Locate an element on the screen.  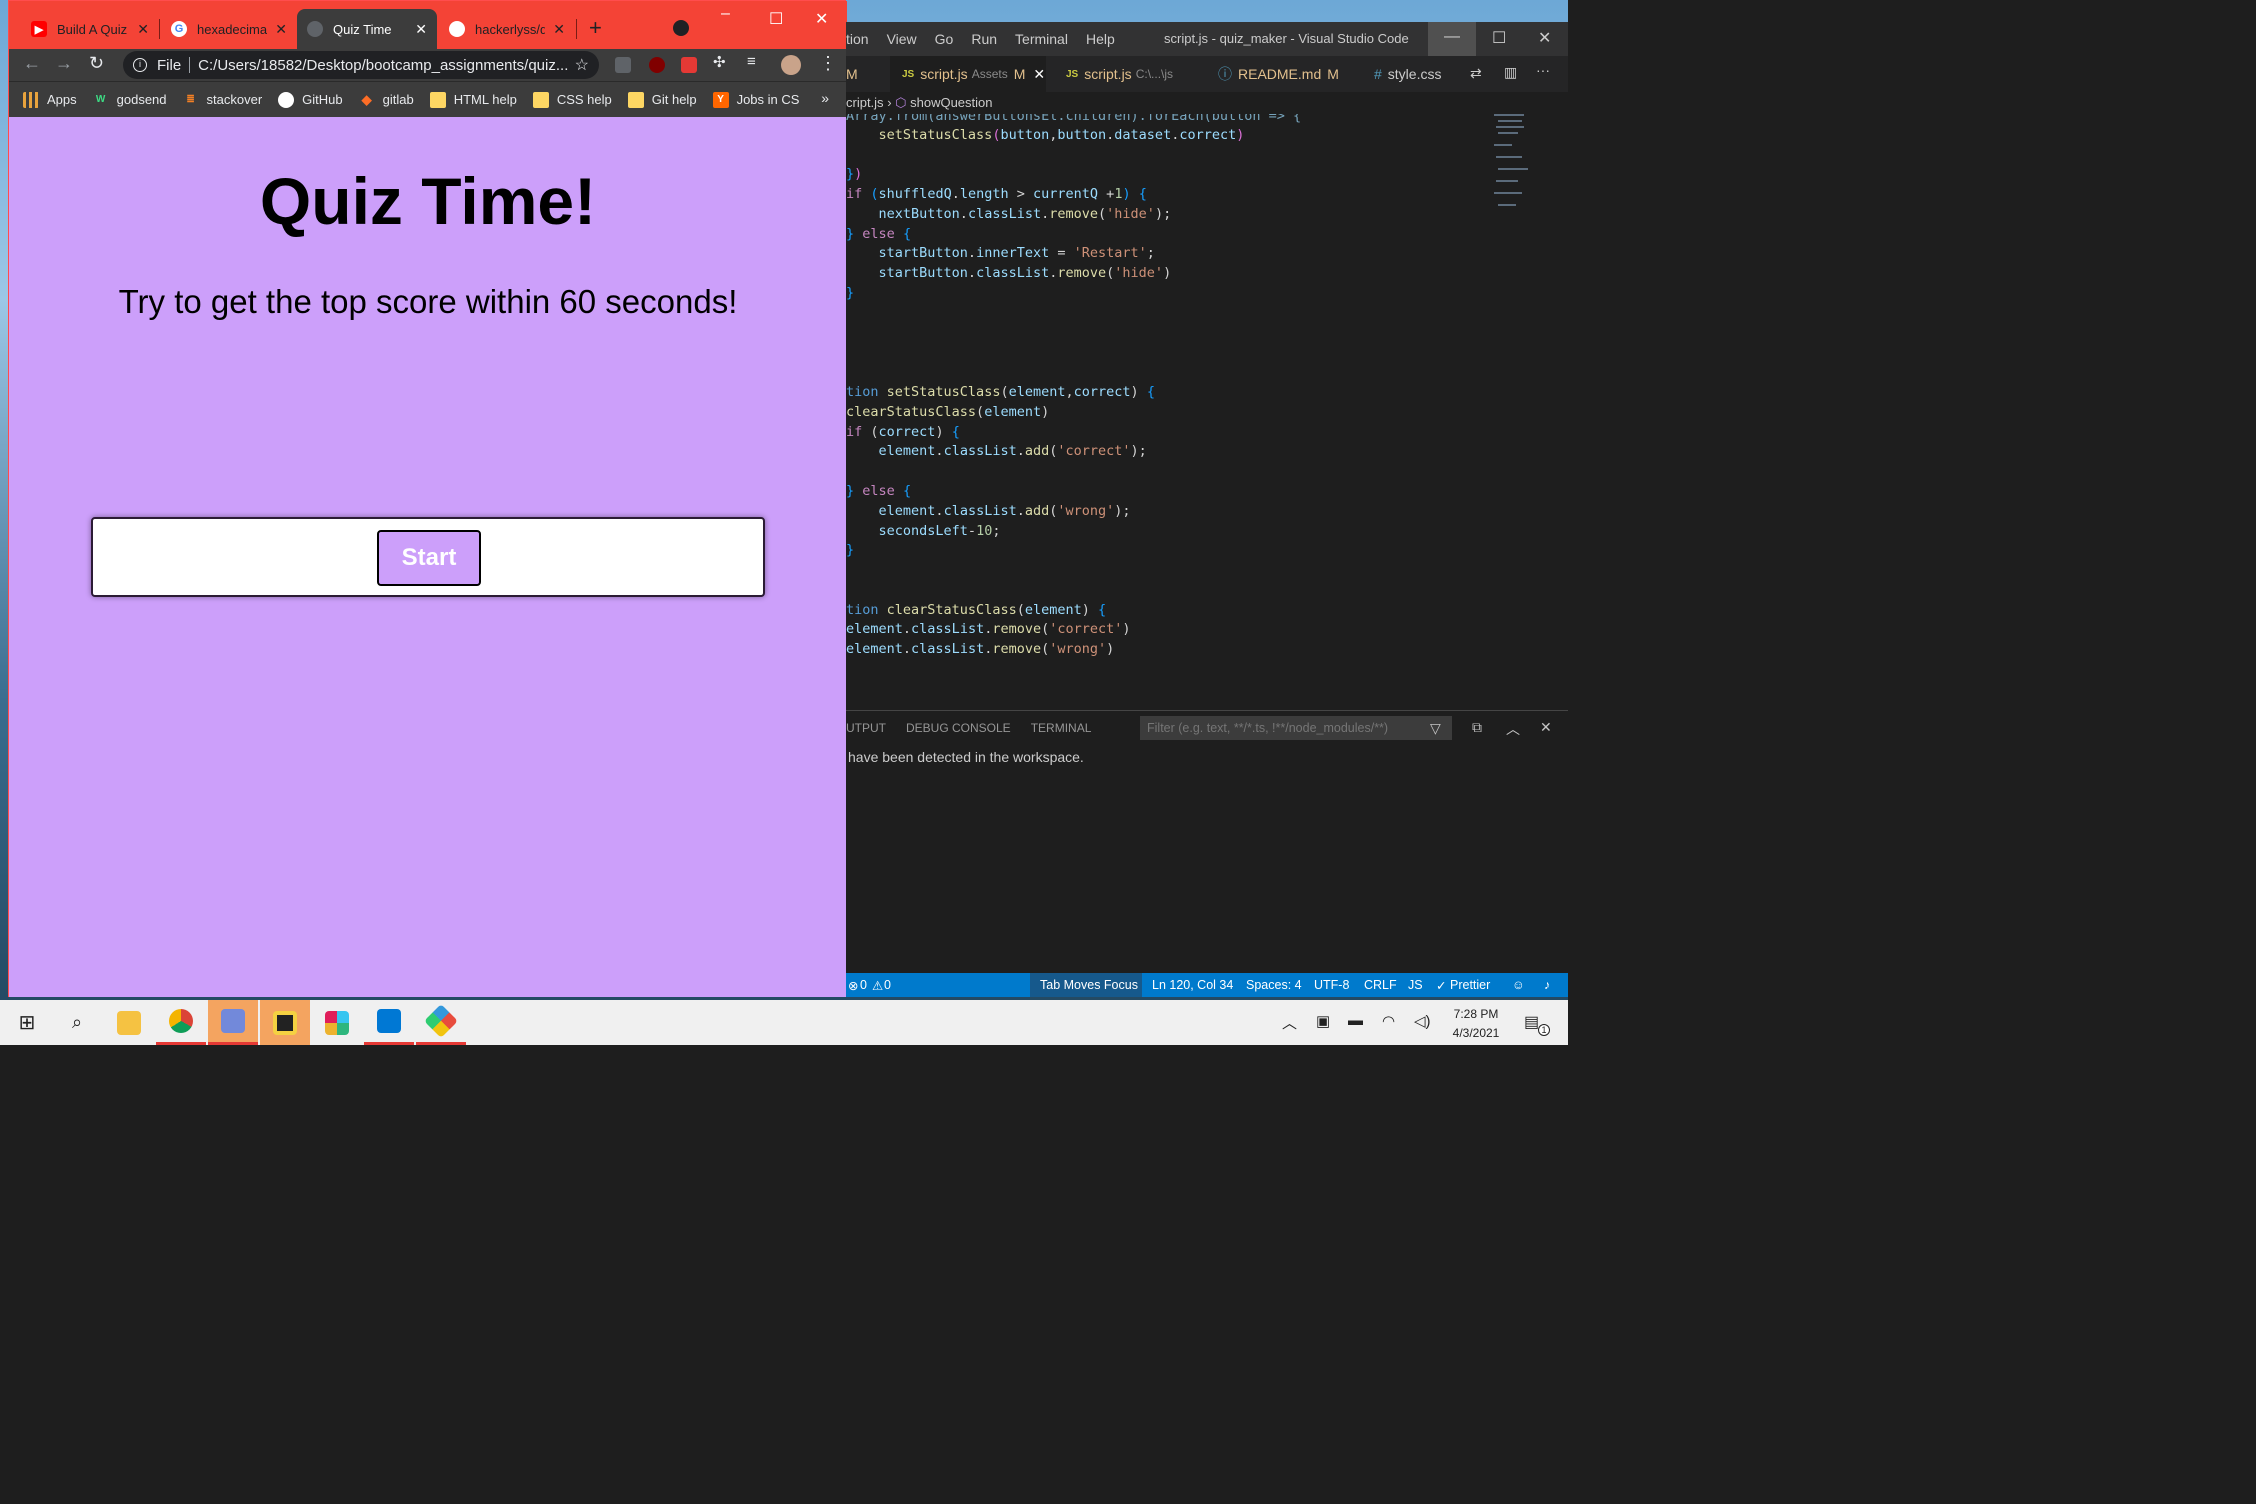
minimap is located at coordinates (1526, 169).